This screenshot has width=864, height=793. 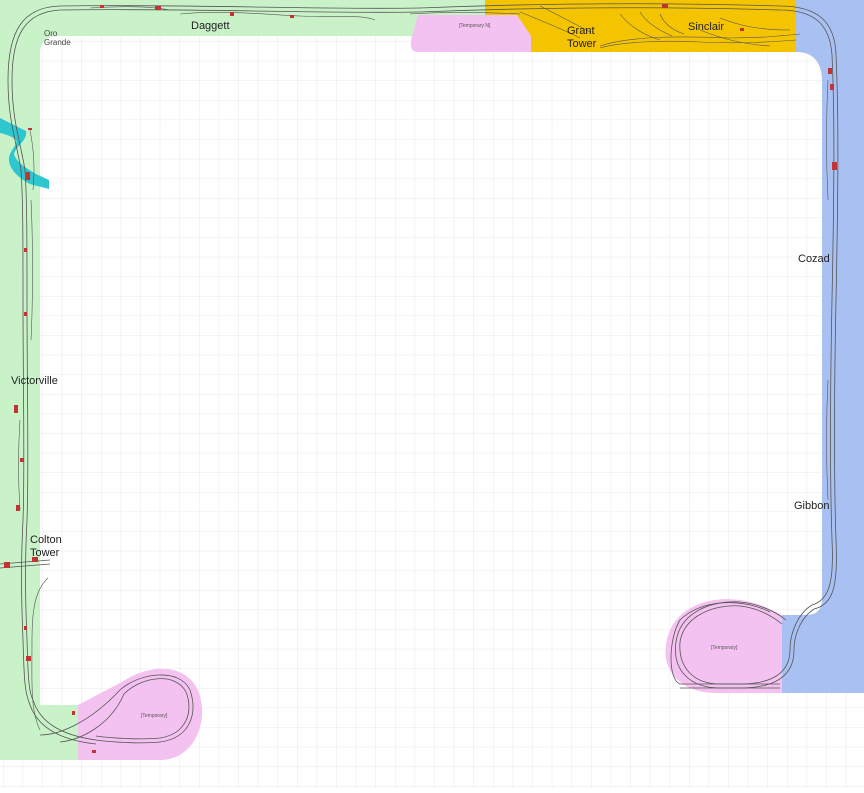 I want to click on label-grant-tower-line2: Tower, so click(x=582, y=44).